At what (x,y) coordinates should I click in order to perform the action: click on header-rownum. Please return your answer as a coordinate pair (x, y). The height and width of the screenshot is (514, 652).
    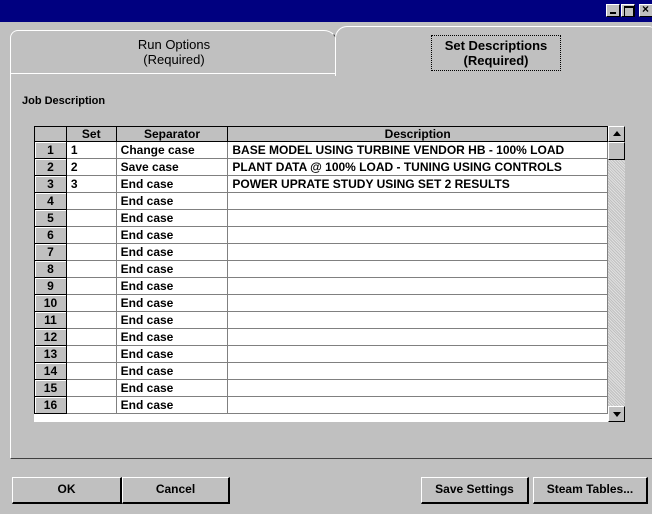
    Looking at the image, I should click on (50, 134).